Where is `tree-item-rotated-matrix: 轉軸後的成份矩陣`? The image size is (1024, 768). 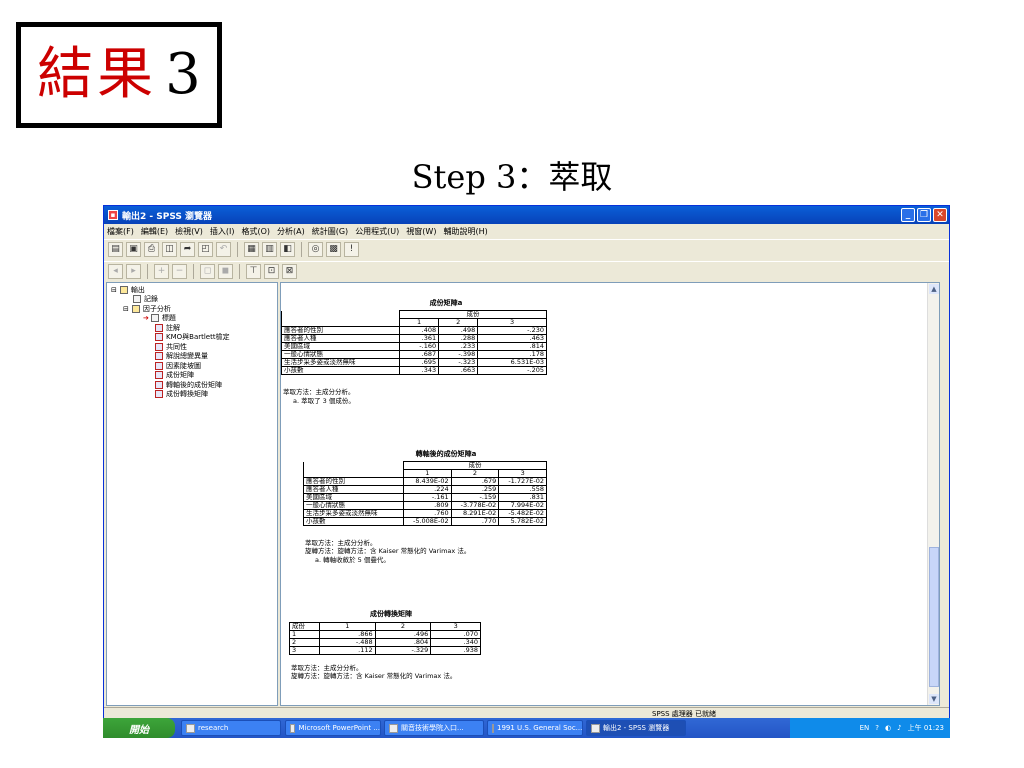 tree-item-rotated-matrix: 轉軸後的成份矩陣 is located at coordinates (193, 385).